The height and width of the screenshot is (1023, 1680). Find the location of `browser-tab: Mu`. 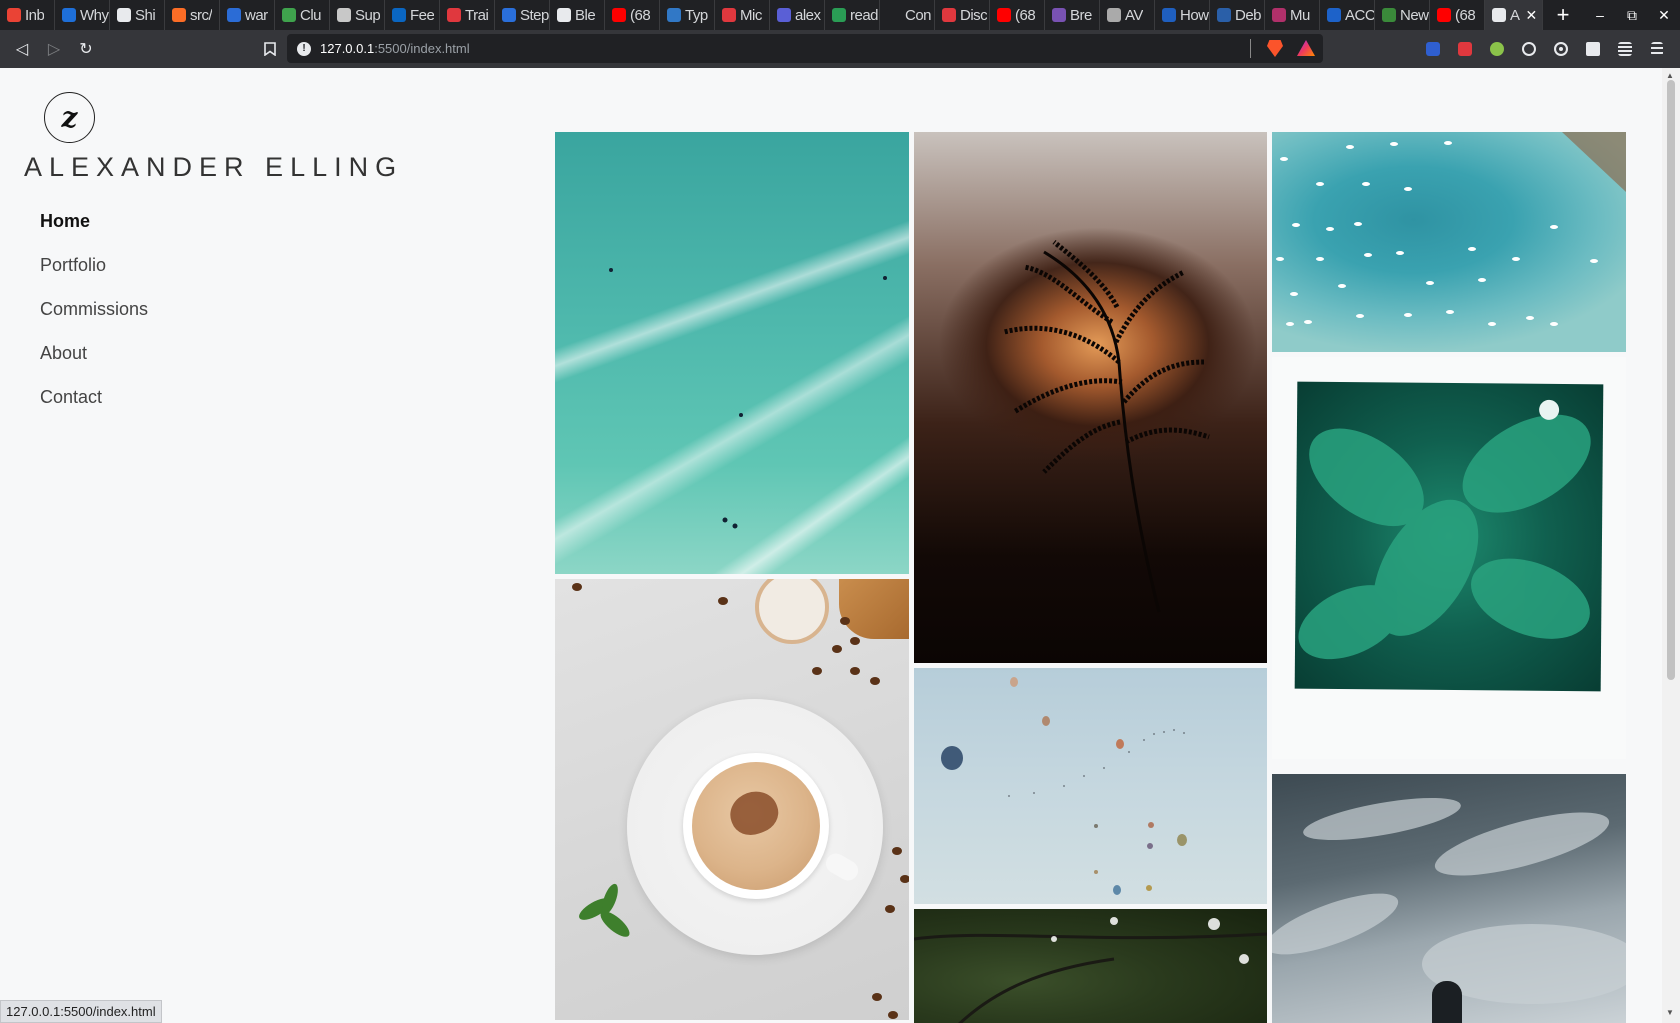

browser-tab: Mu is located at coordinates (1292, 15).